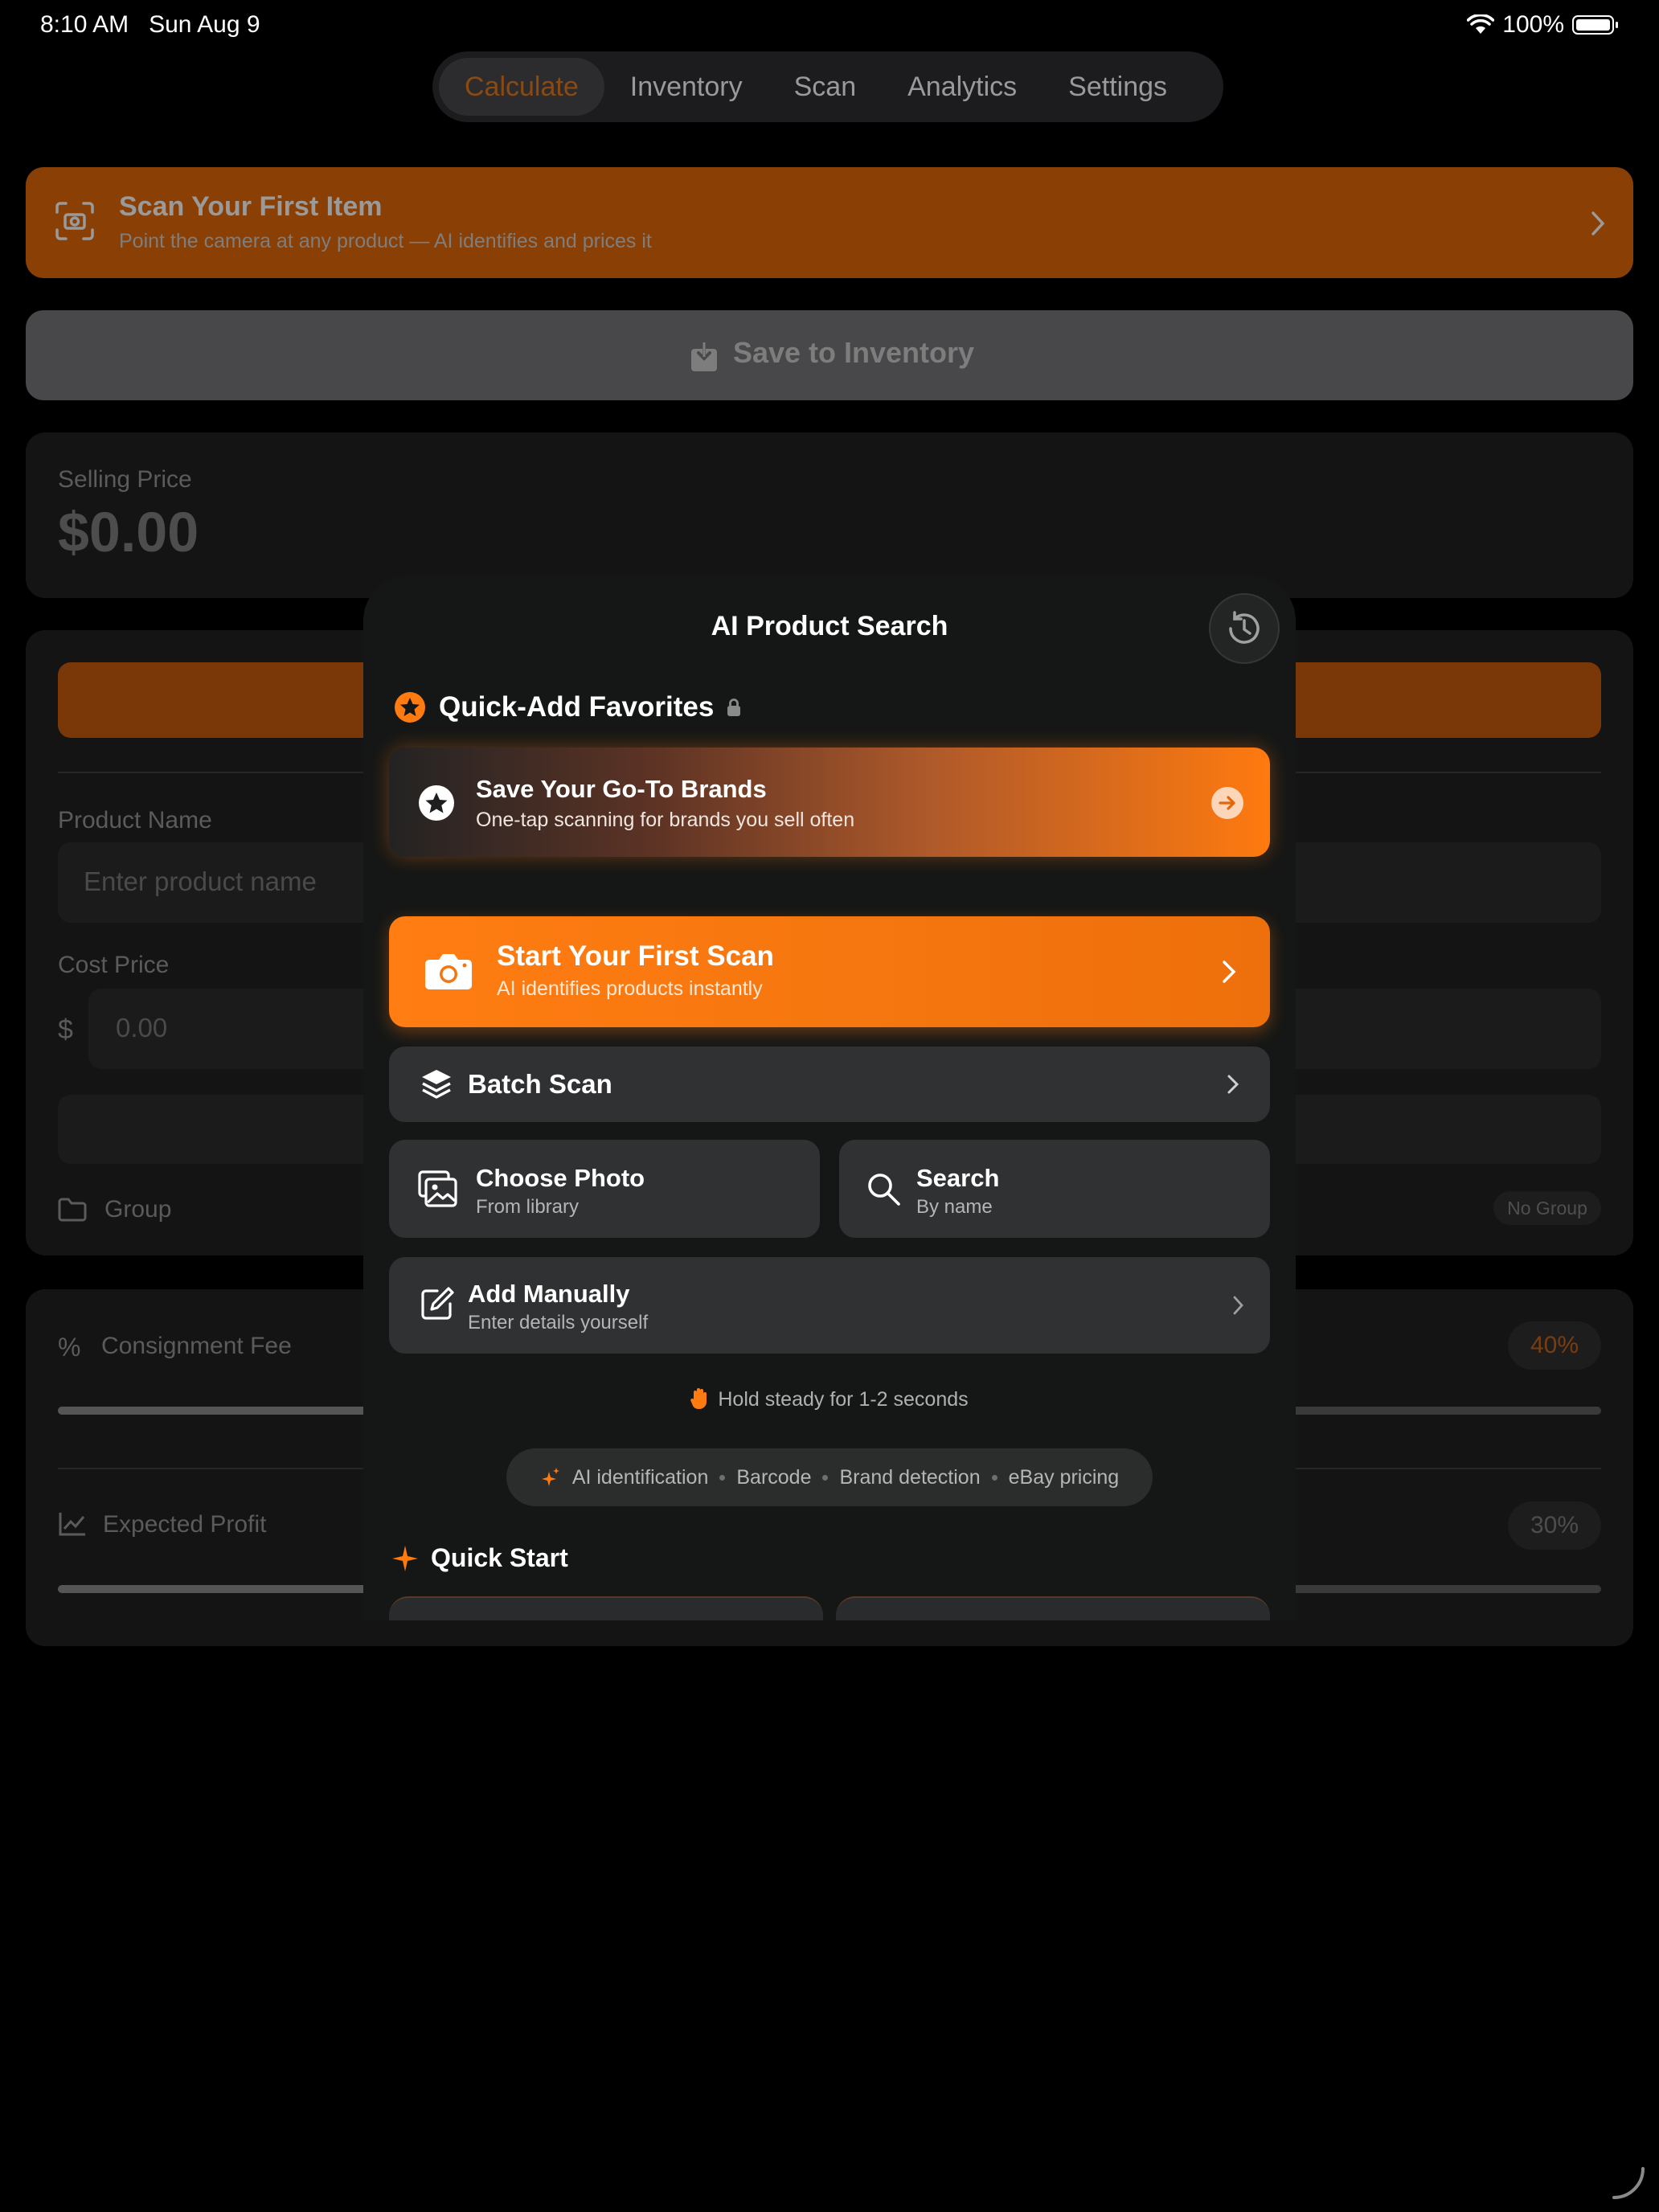  I want to click on status-clock: 8:10 AM, so click(84, 24).